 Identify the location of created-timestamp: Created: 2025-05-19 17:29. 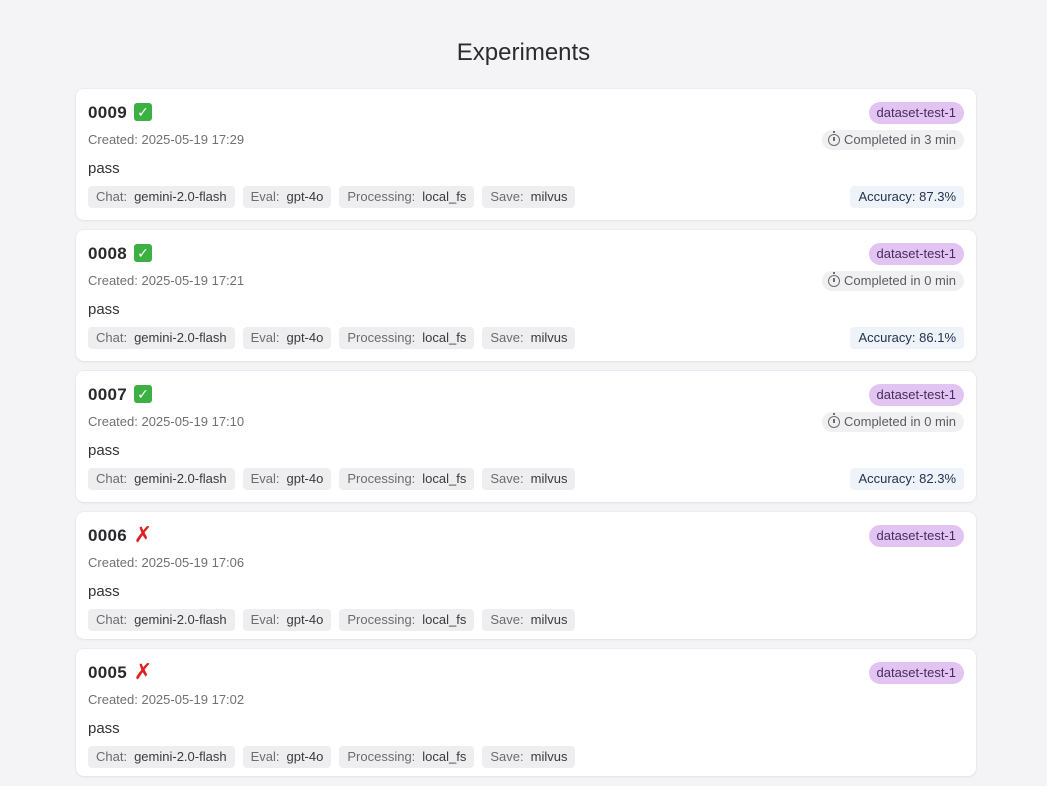
(166, 139).